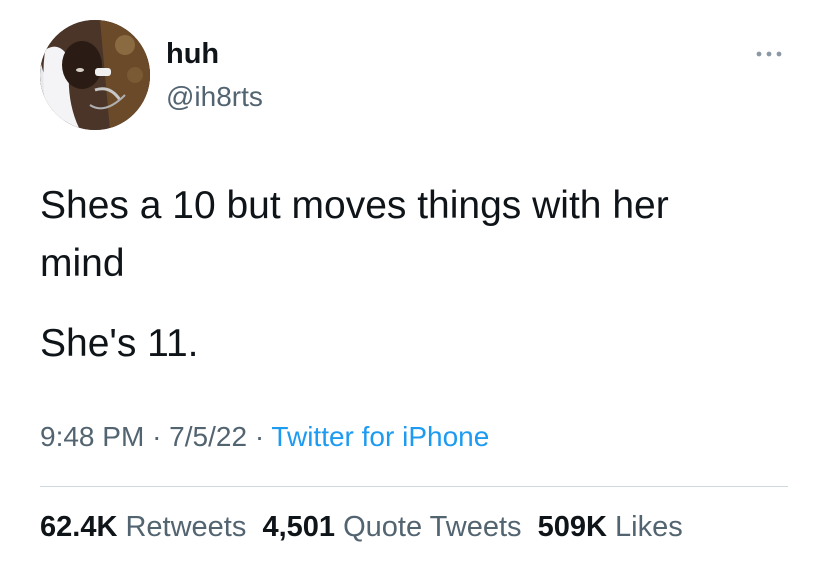 Image resolution: width=828 pixels, height=566 pixels. Describe the element at coordinates (92, 436) in the screenshot. I see `tweet-time: 9:48 PM` at that location.